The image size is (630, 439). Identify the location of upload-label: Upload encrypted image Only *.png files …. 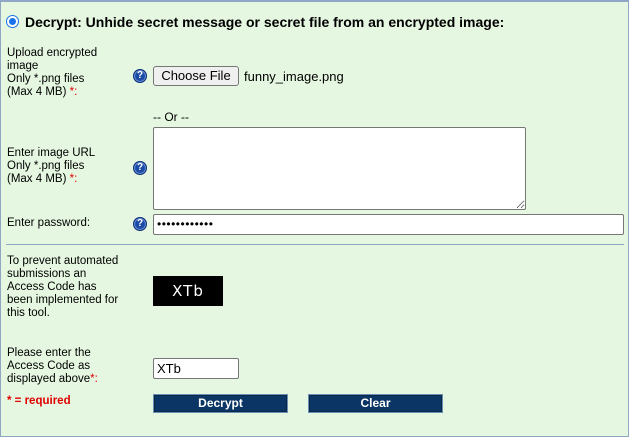
(52, 72).